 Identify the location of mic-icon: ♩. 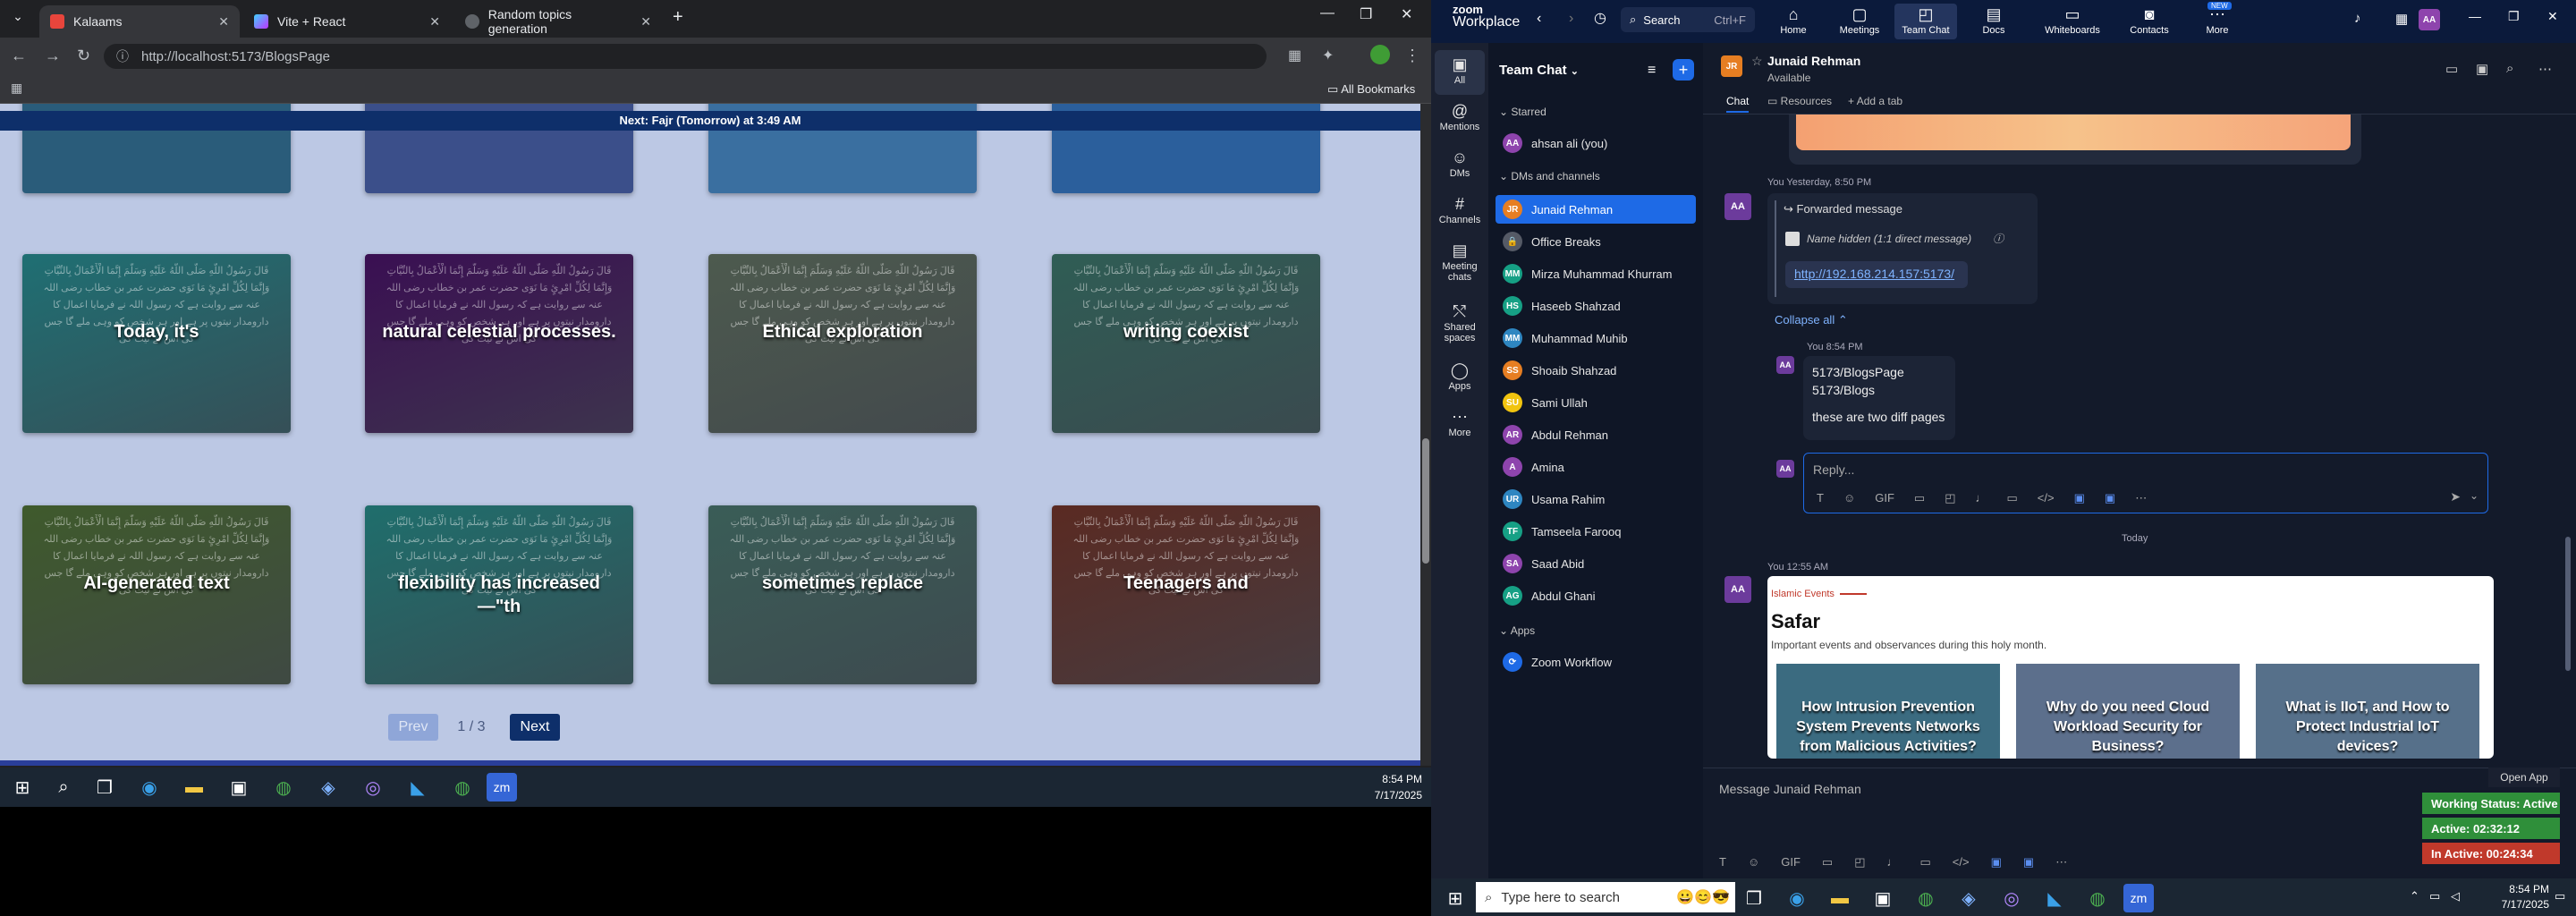
(1893, 862).